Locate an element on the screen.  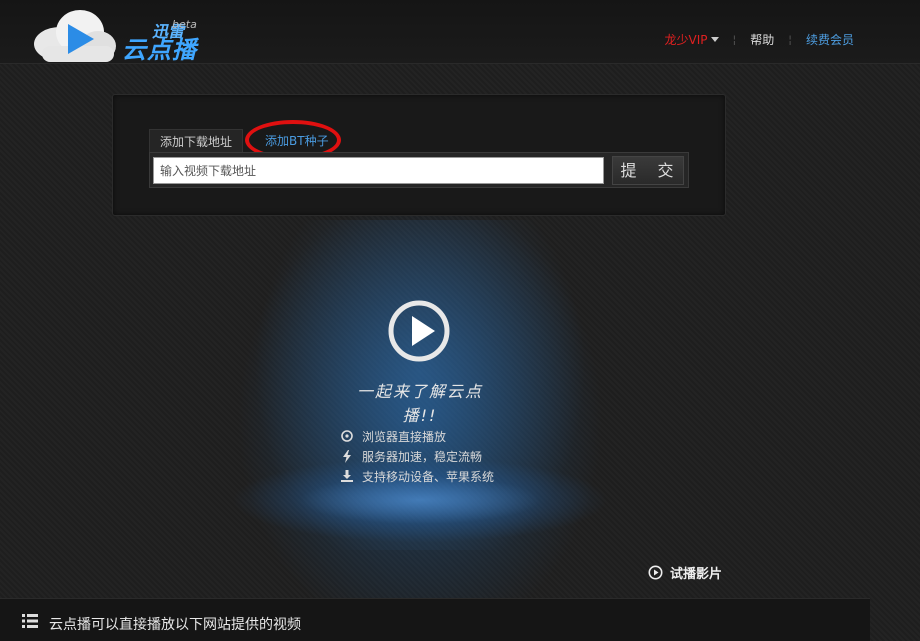
header: 迅雷 beta 云点播 龙少VIP ¦ 帮助 ¦ 续费会员 is located at coordinates (460, 32).